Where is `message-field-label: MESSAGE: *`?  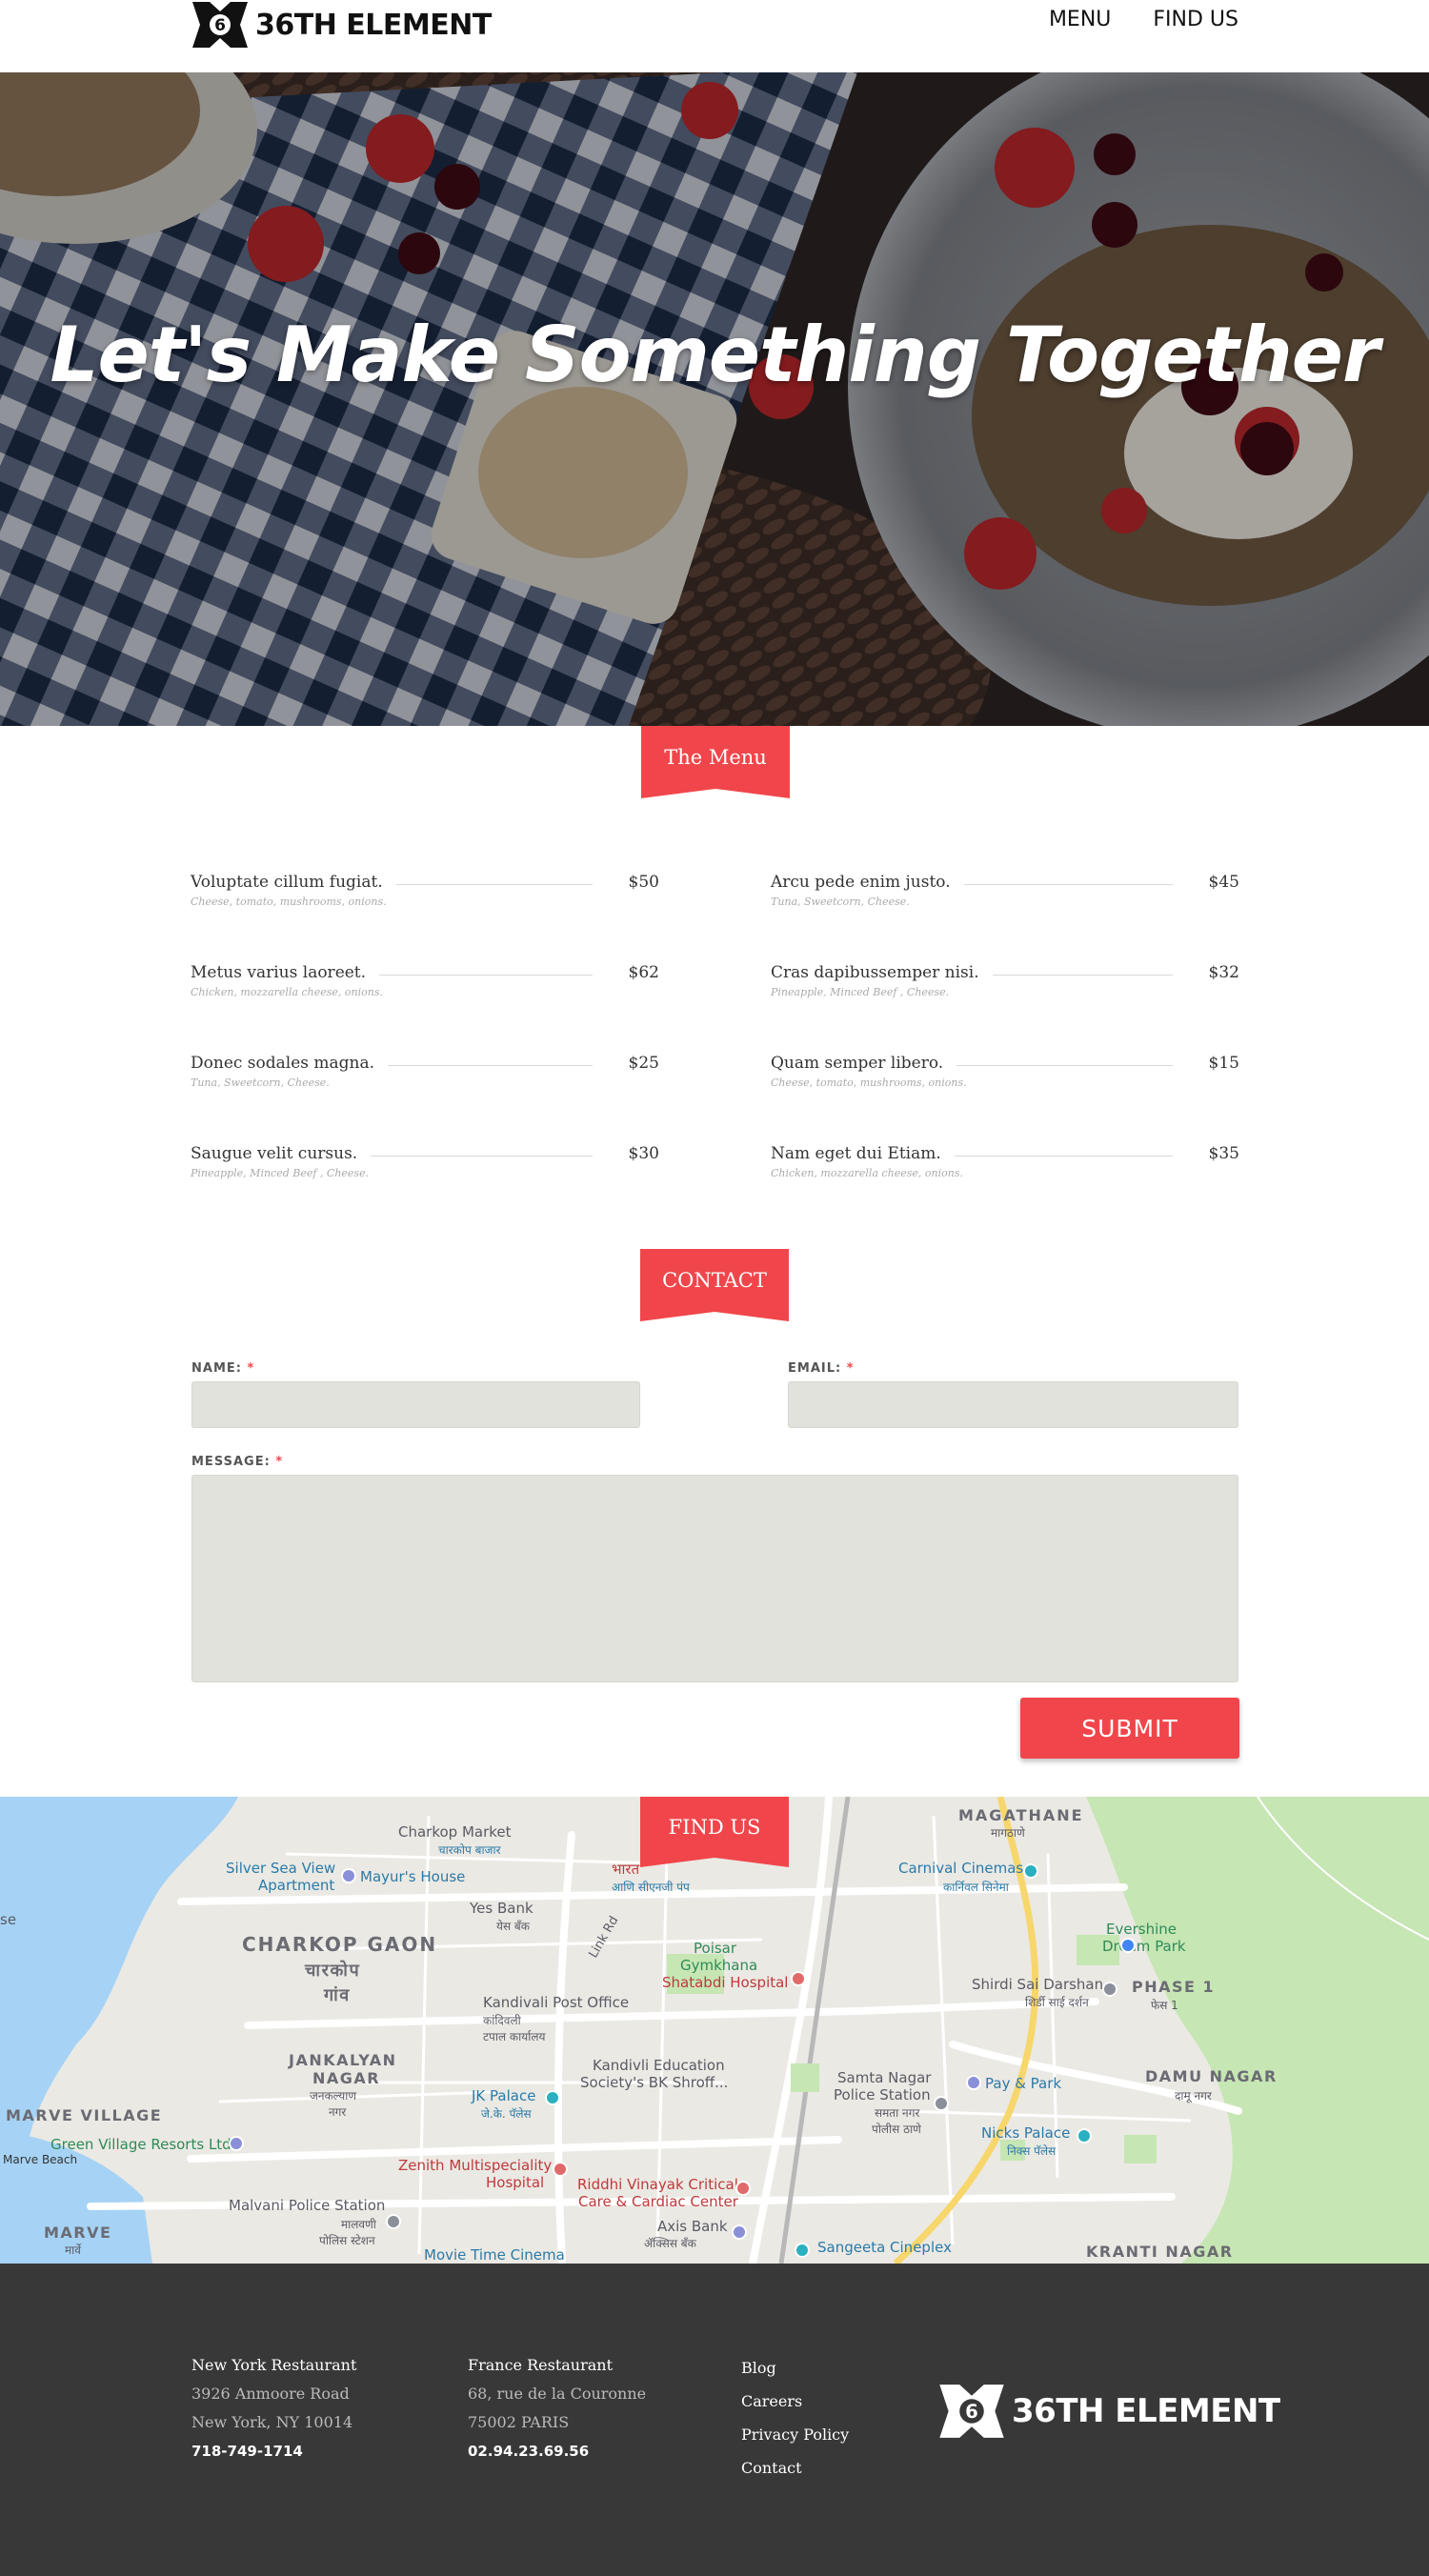
message-field-label: MESSAGE: * is located at coordinates (237, 1462).